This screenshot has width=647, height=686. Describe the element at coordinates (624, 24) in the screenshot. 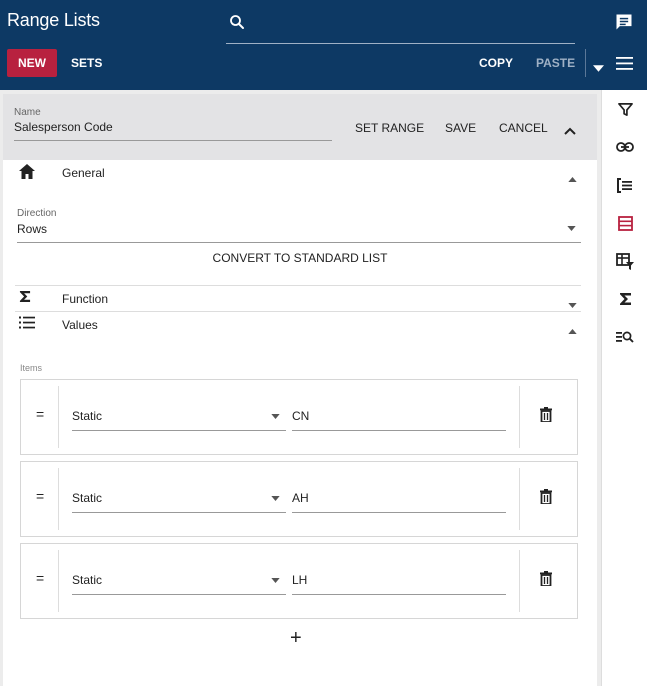

I see `chat-icon` at that location.